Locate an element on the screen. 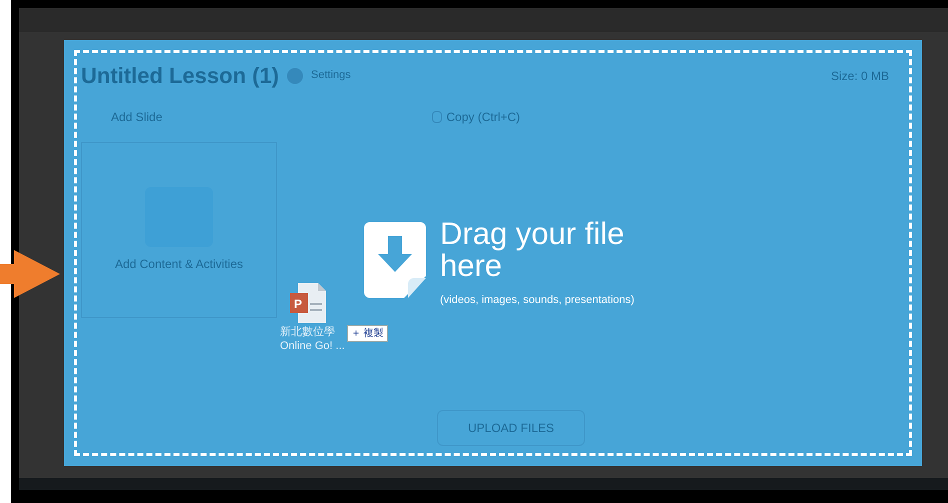 The height and width of the screenshot is (503, 948). upload-files-button: UPLOAD FILES is located at coordinates (511, 428).